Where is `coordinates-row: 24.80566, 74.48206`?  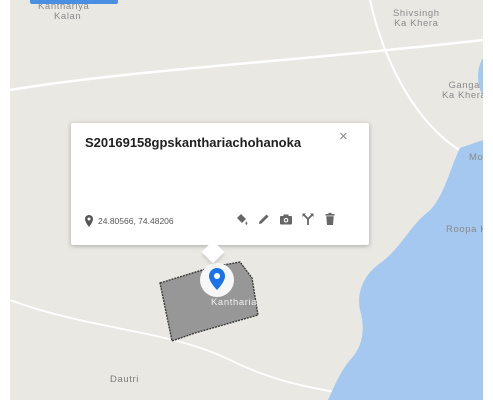 coordinates-row: 24.80566, 74.48206 is located at coordinates (129, 221).